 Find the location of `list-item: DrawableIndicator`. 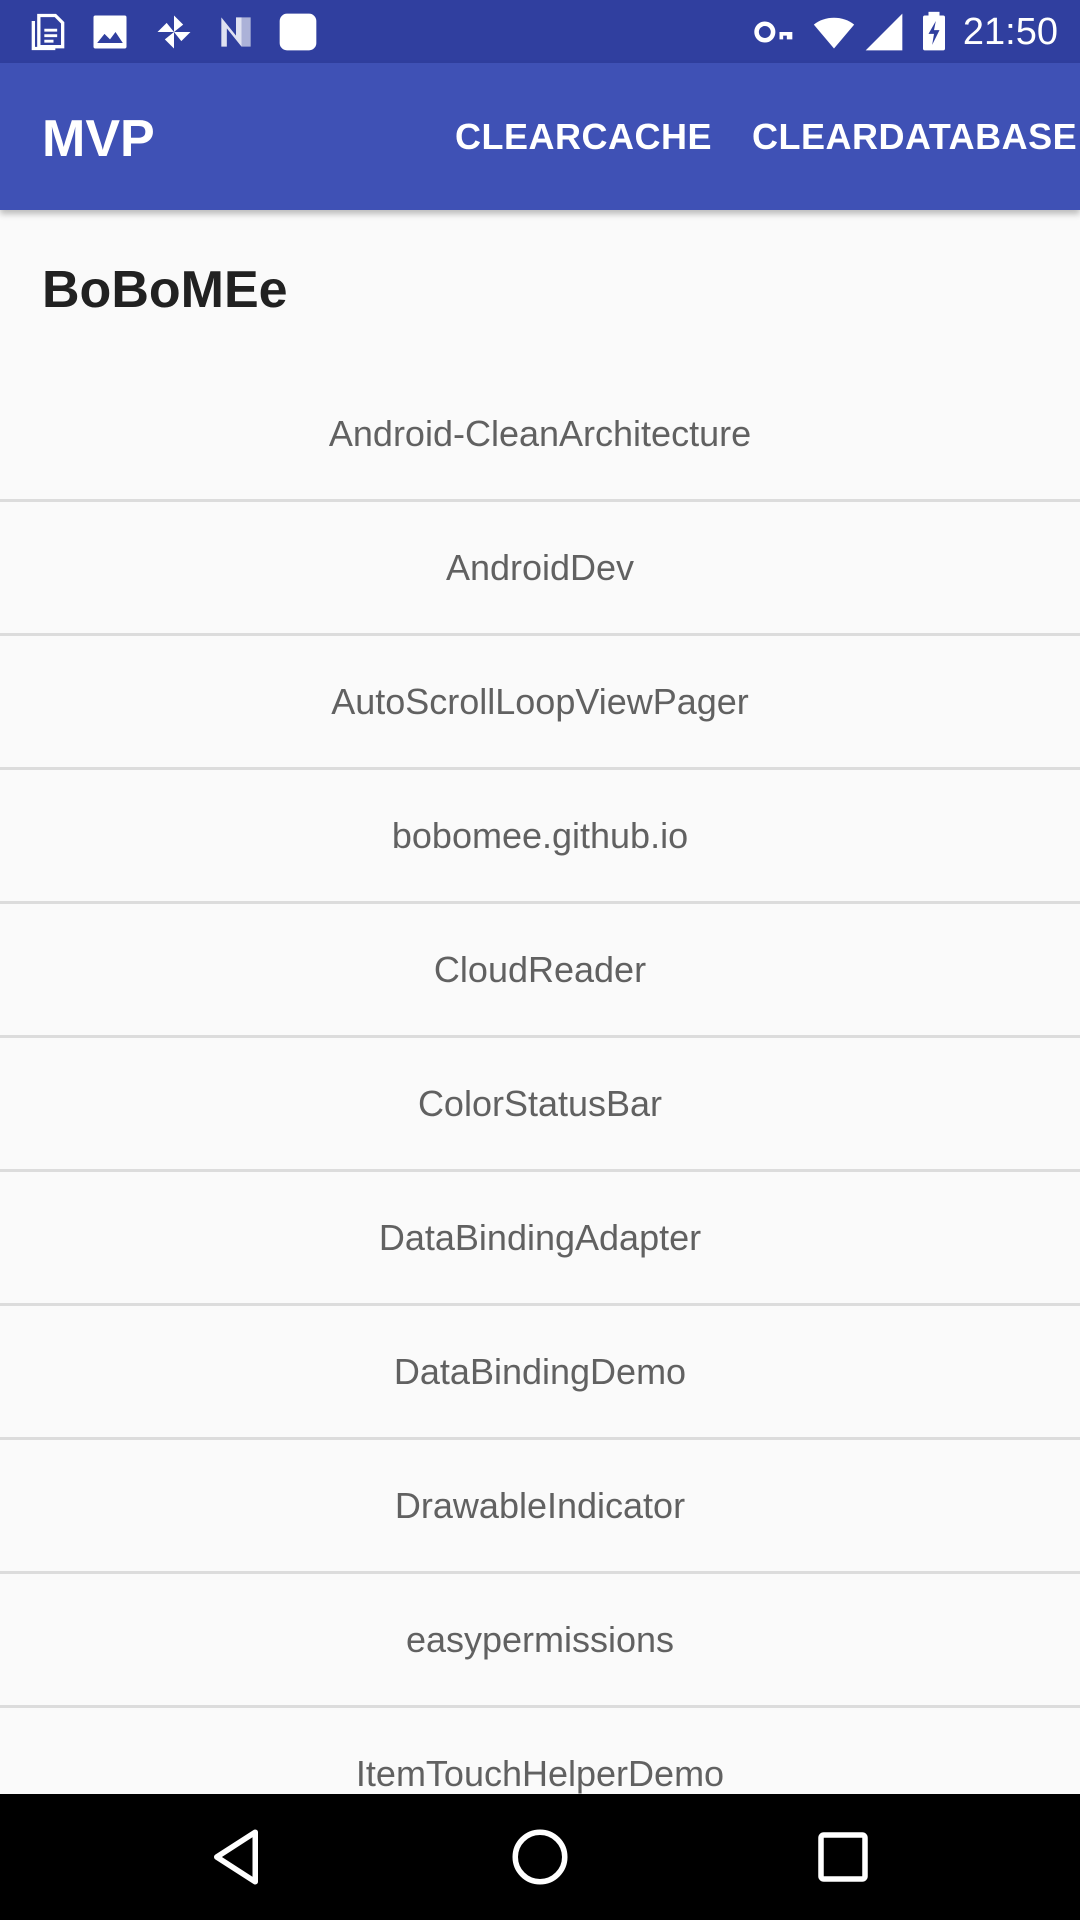

list-item: DrawableIndicator is located at coordinates (540, 1507).